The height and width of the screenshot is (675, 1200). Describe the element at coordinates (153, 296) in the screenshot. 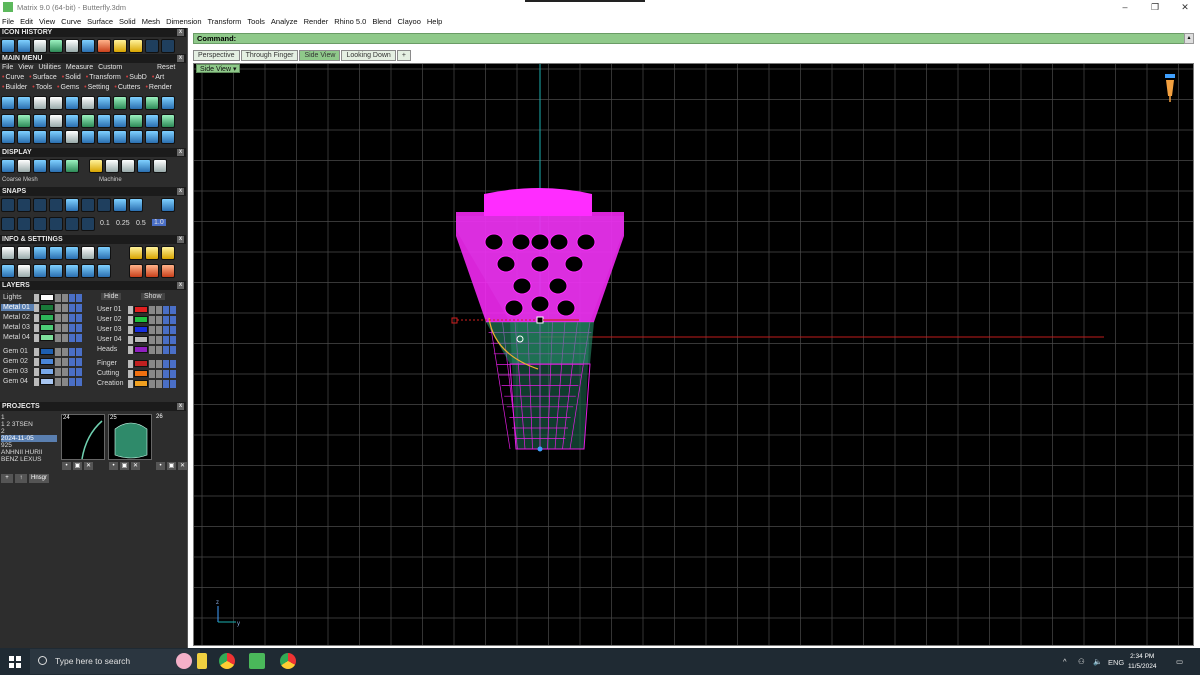

I see `show-button: Show` at that location.